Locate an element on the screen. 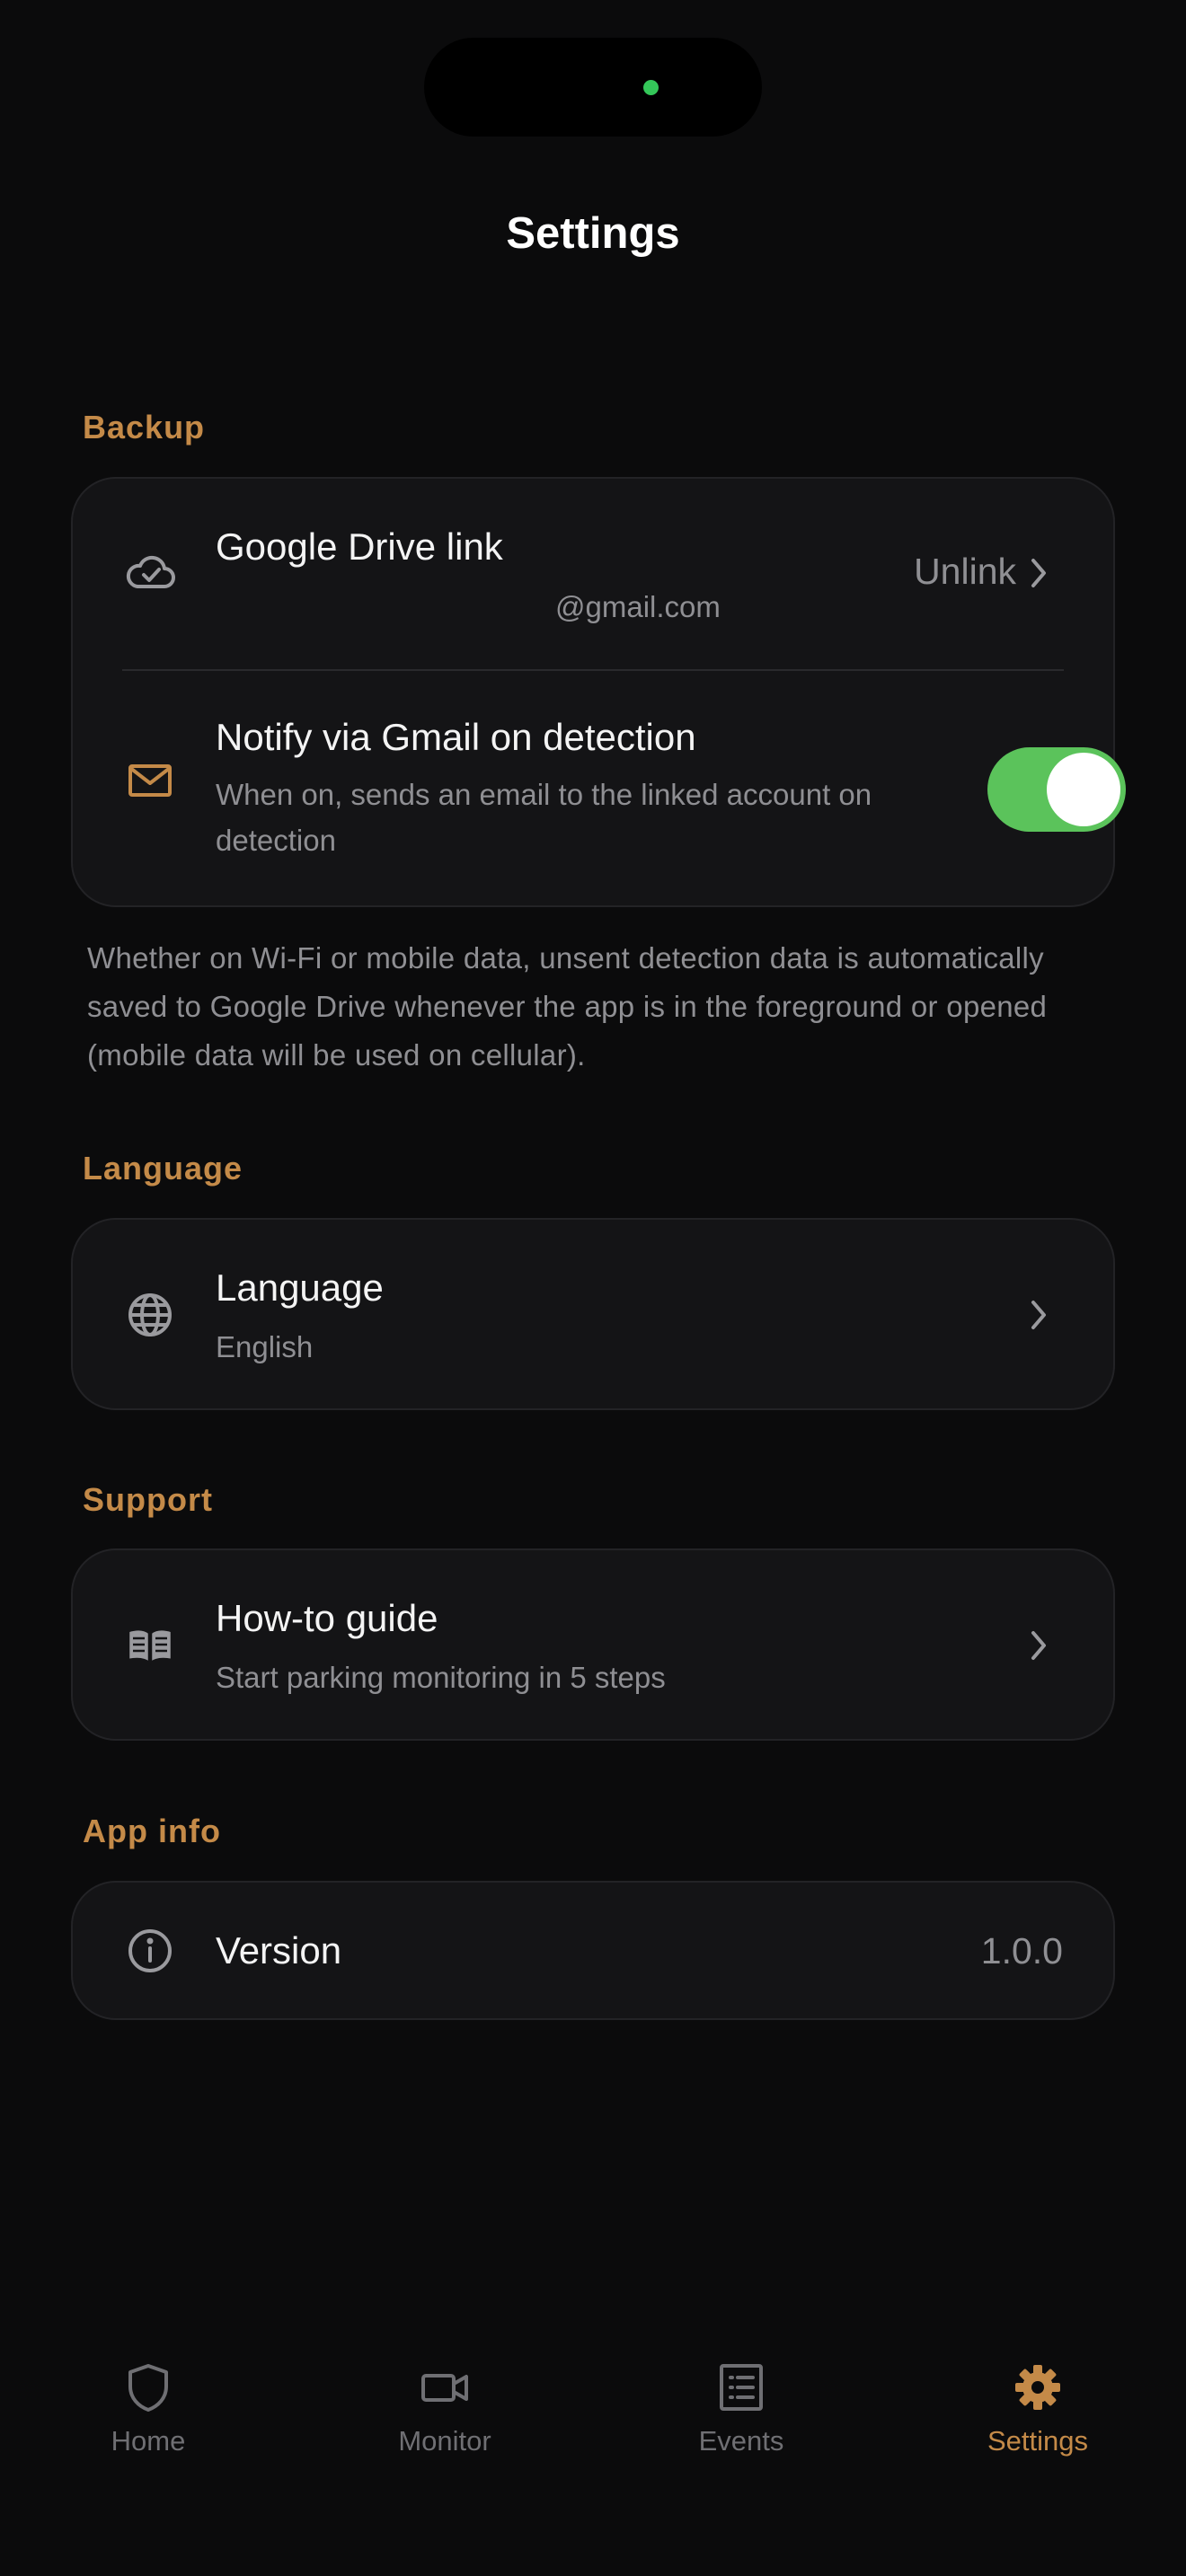  page-title: Settings is located at coordinates (593, 233).